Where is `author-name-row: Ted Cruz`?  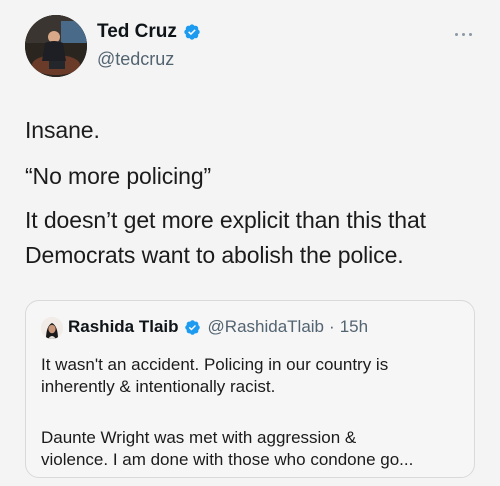 author-name-row: Ted Cruz is located at coordinates (149, 32).